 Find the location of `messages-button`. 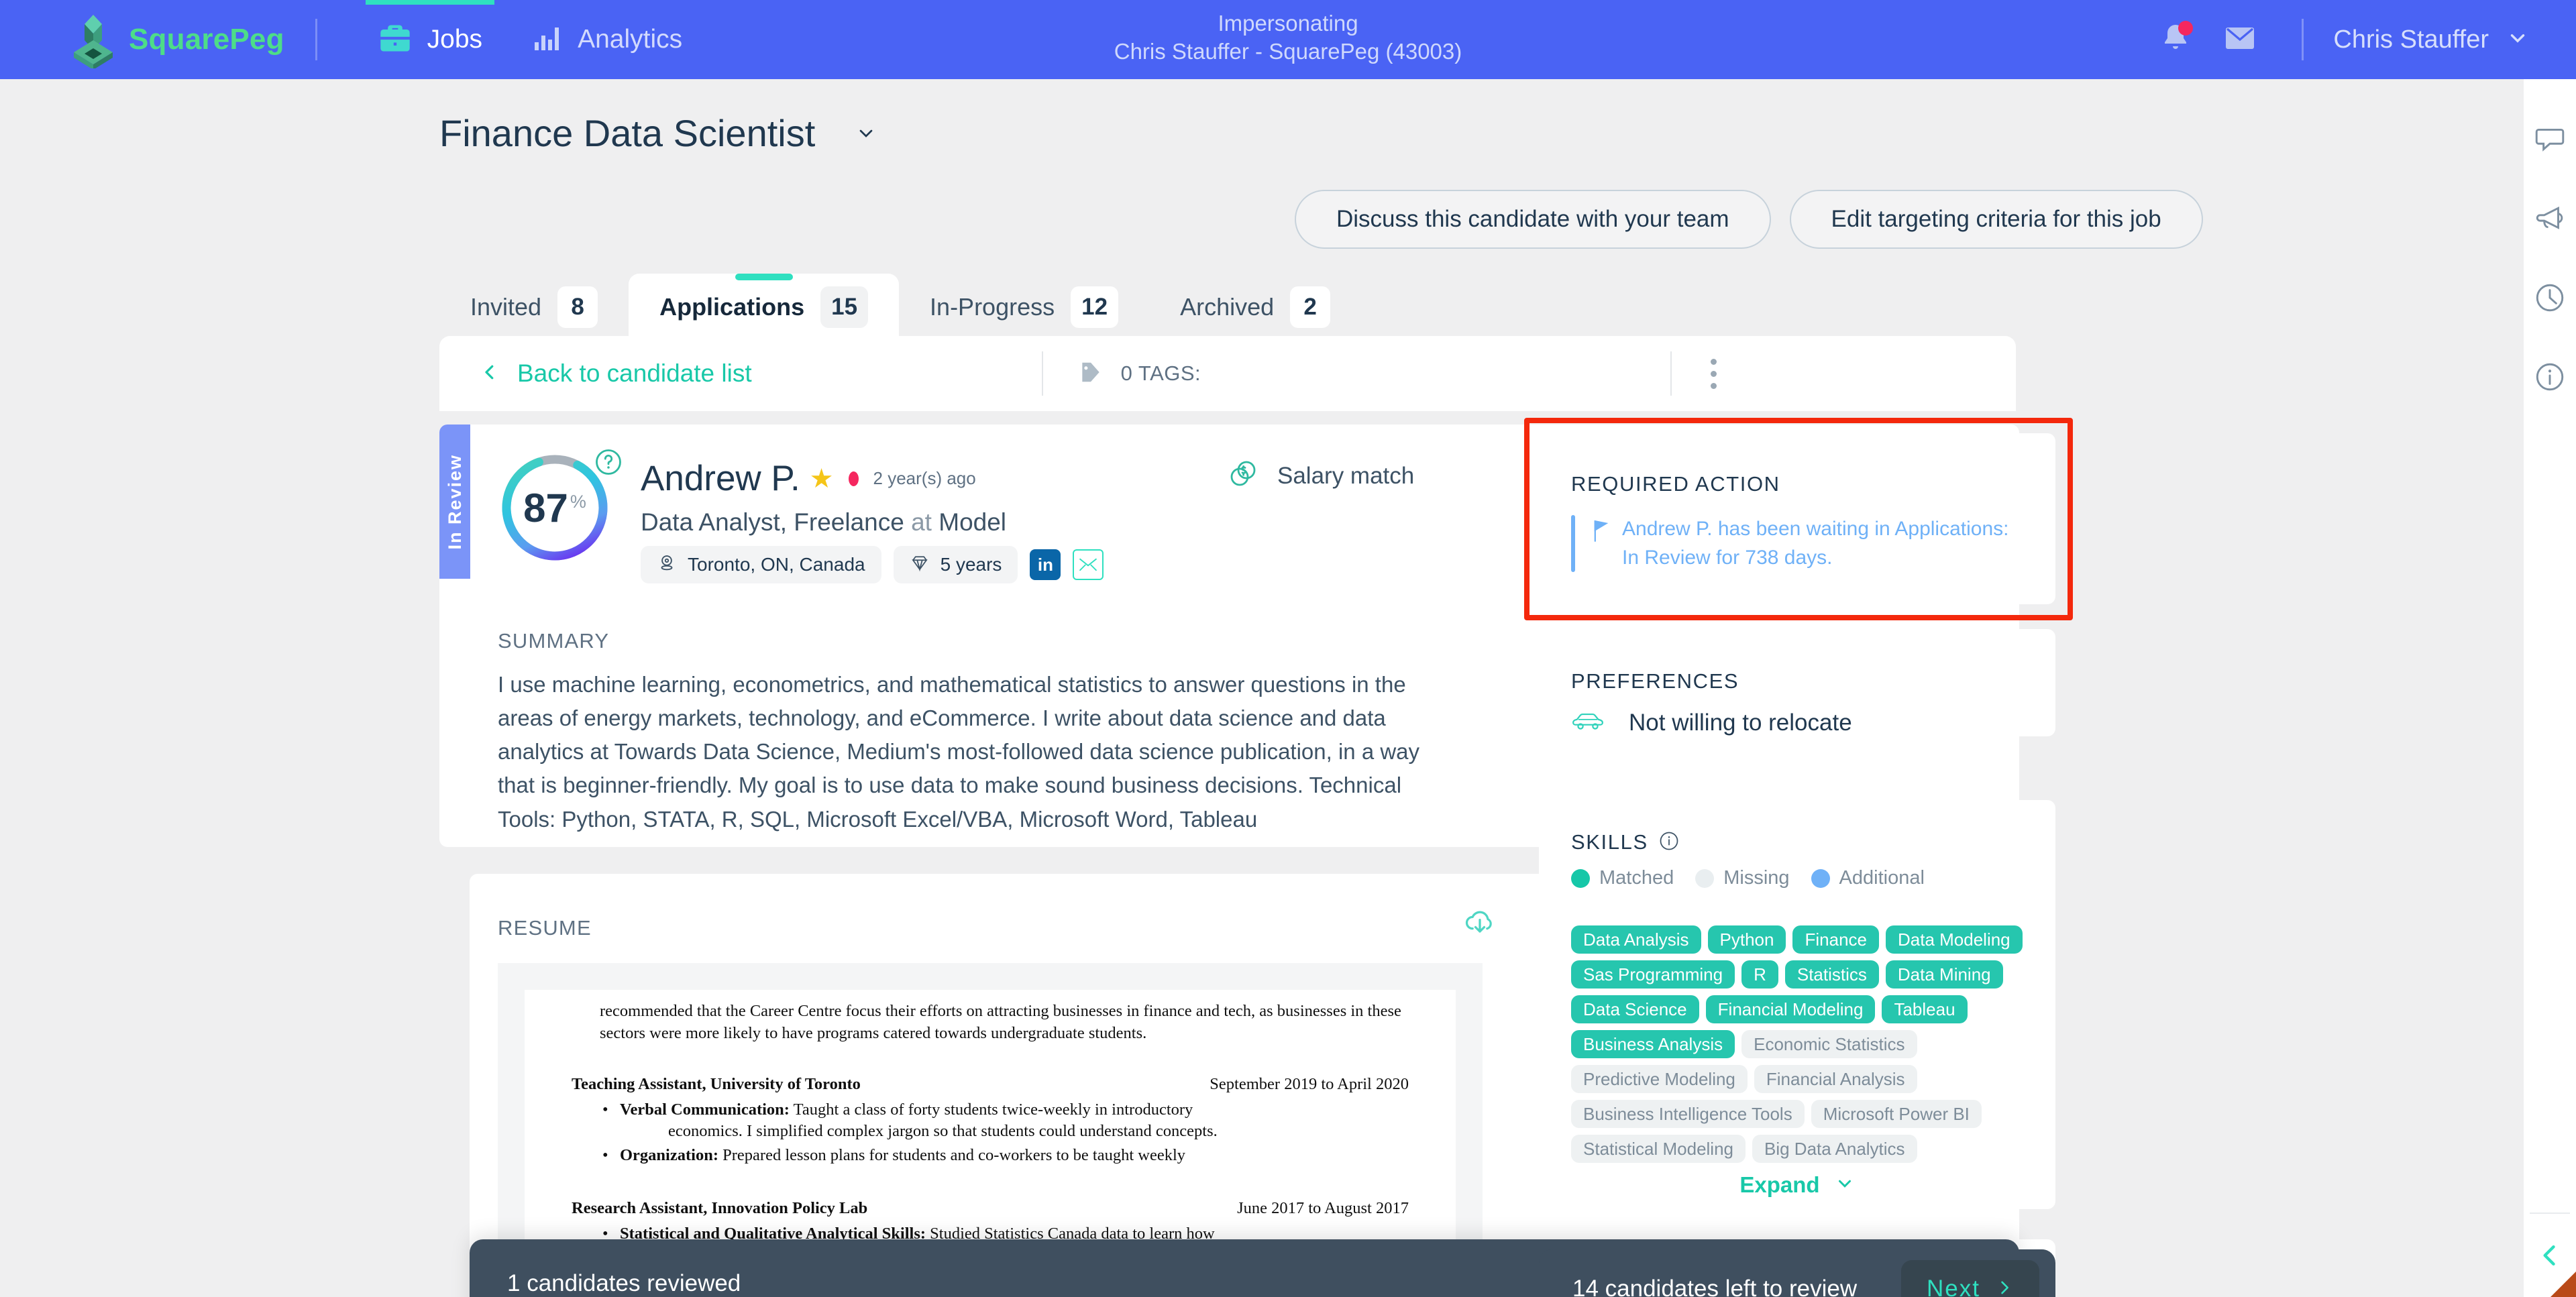

messages-button is located at coordinates (2240, 39).